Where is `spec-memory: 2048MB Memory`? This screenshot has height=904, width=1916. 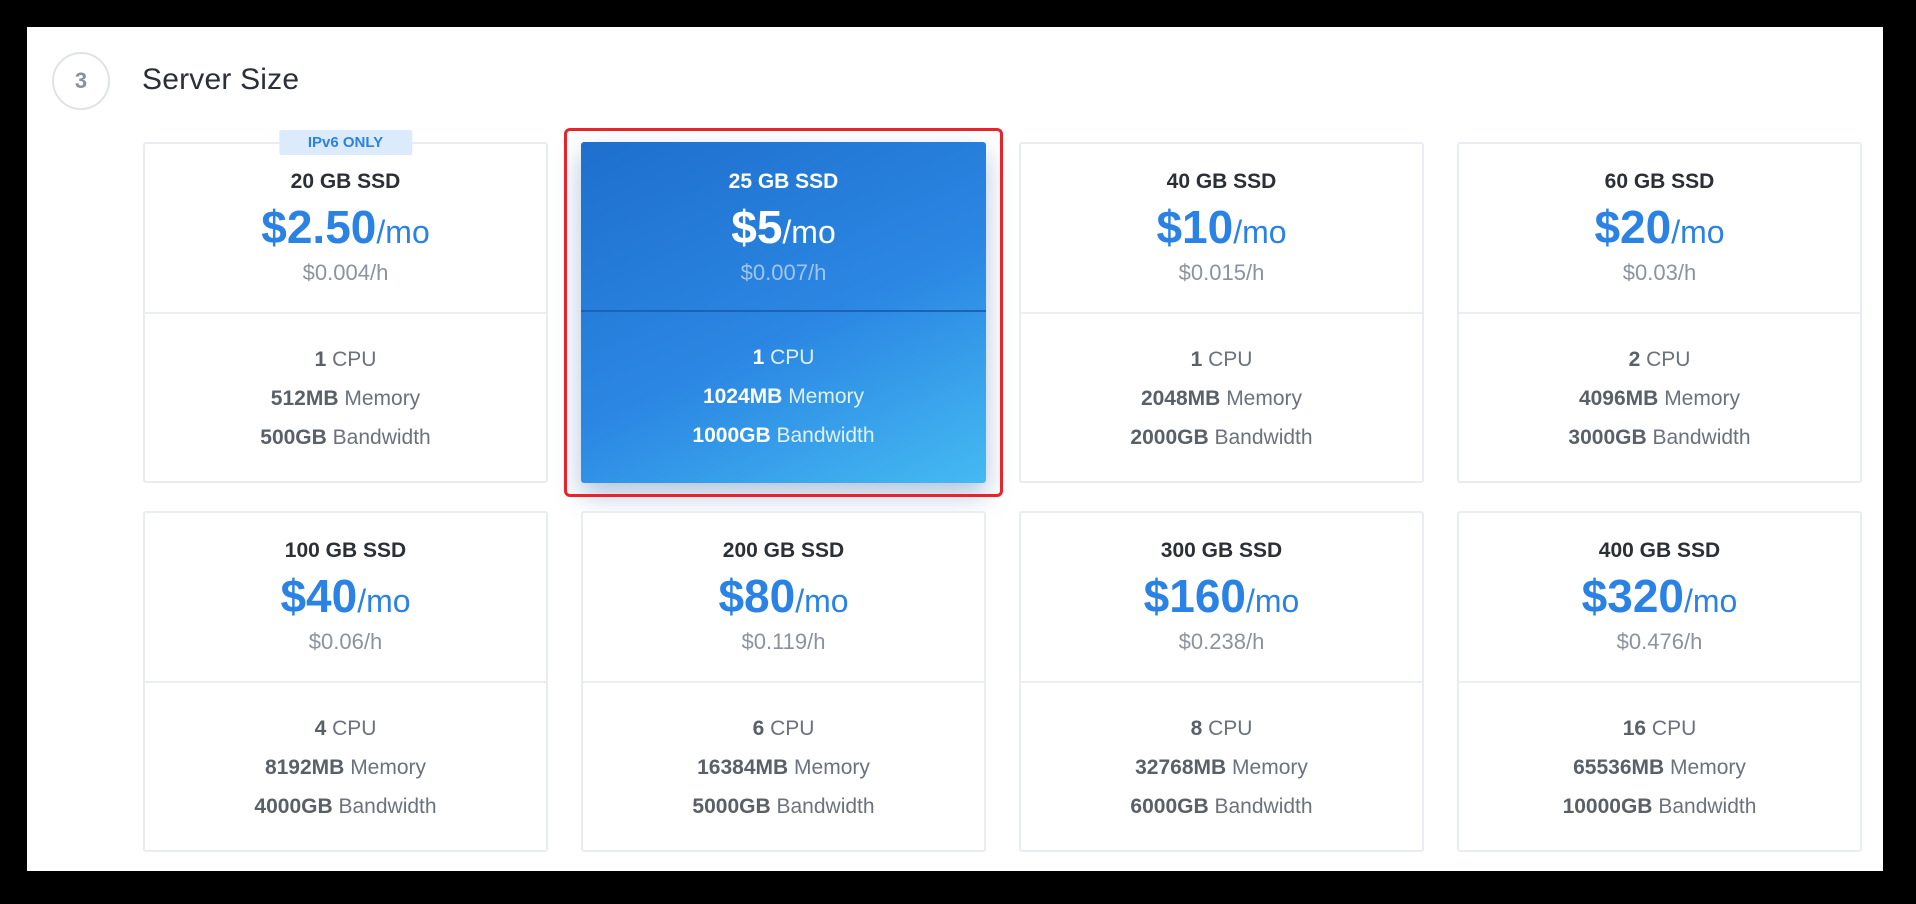 spec-memory: 2048MB Memory is located at coordinates (1221, 398).